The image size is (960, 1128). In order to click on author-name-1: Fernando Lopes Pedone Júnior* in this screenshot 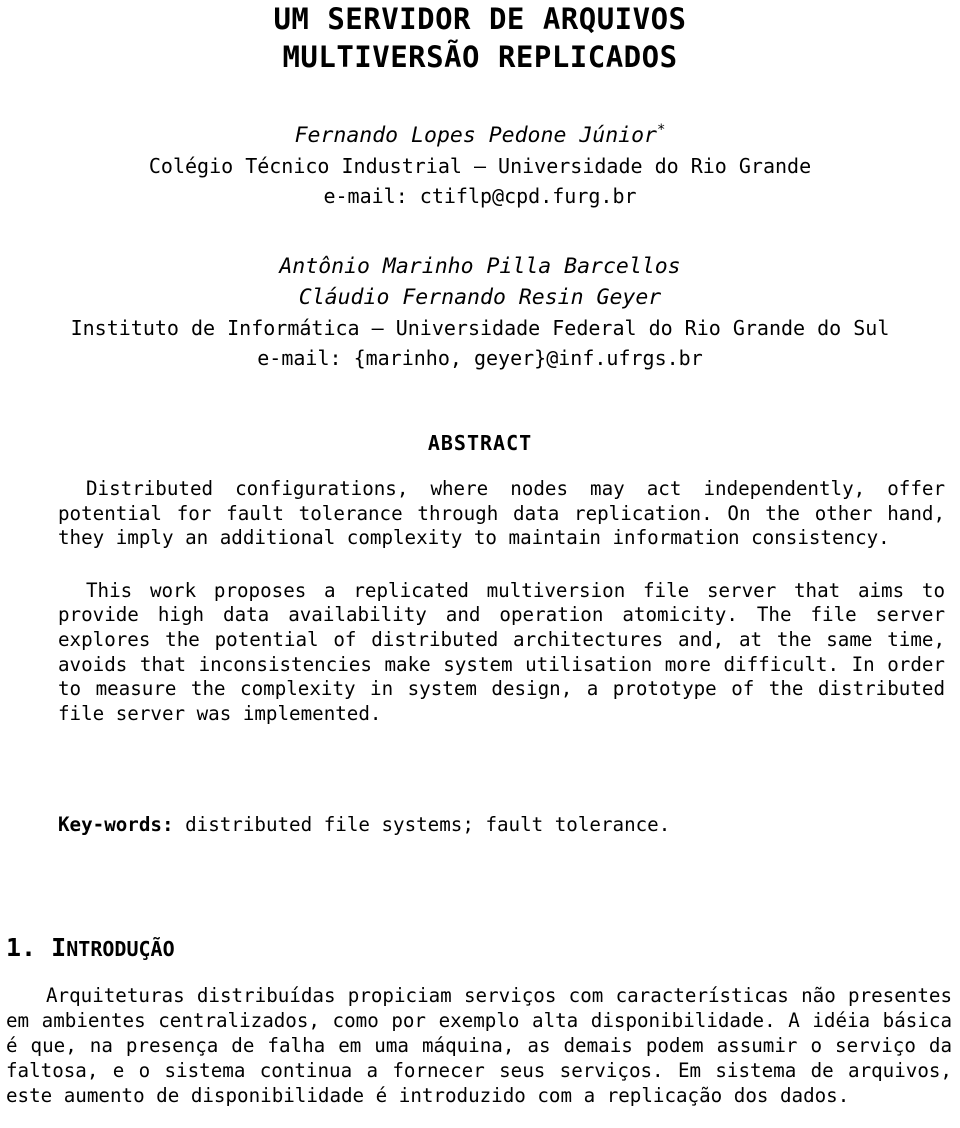, I will do `click(480, 135)`.